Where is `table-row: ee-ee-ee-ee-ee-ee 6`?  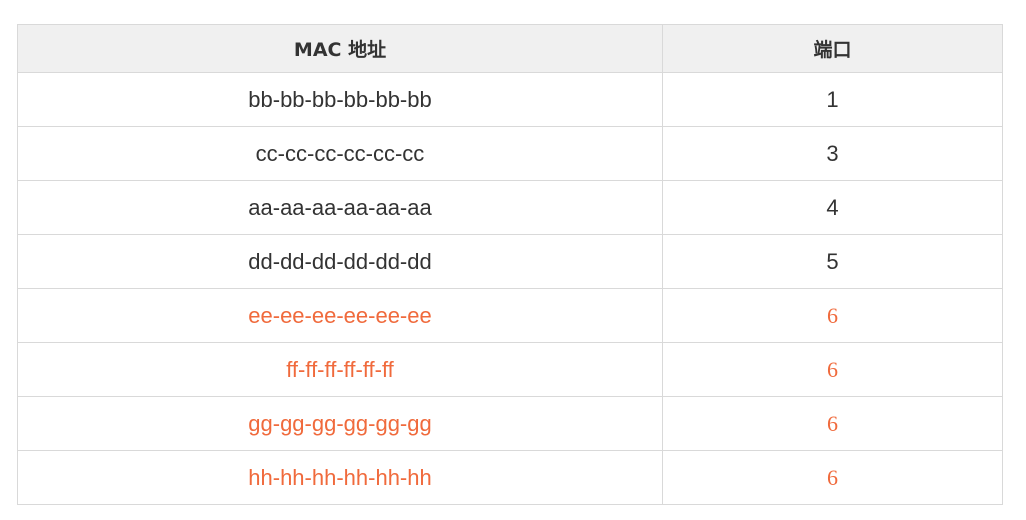 table-row: ee-ee-ee-ee-ee-ee 6 is located at coordinates (510, 315).